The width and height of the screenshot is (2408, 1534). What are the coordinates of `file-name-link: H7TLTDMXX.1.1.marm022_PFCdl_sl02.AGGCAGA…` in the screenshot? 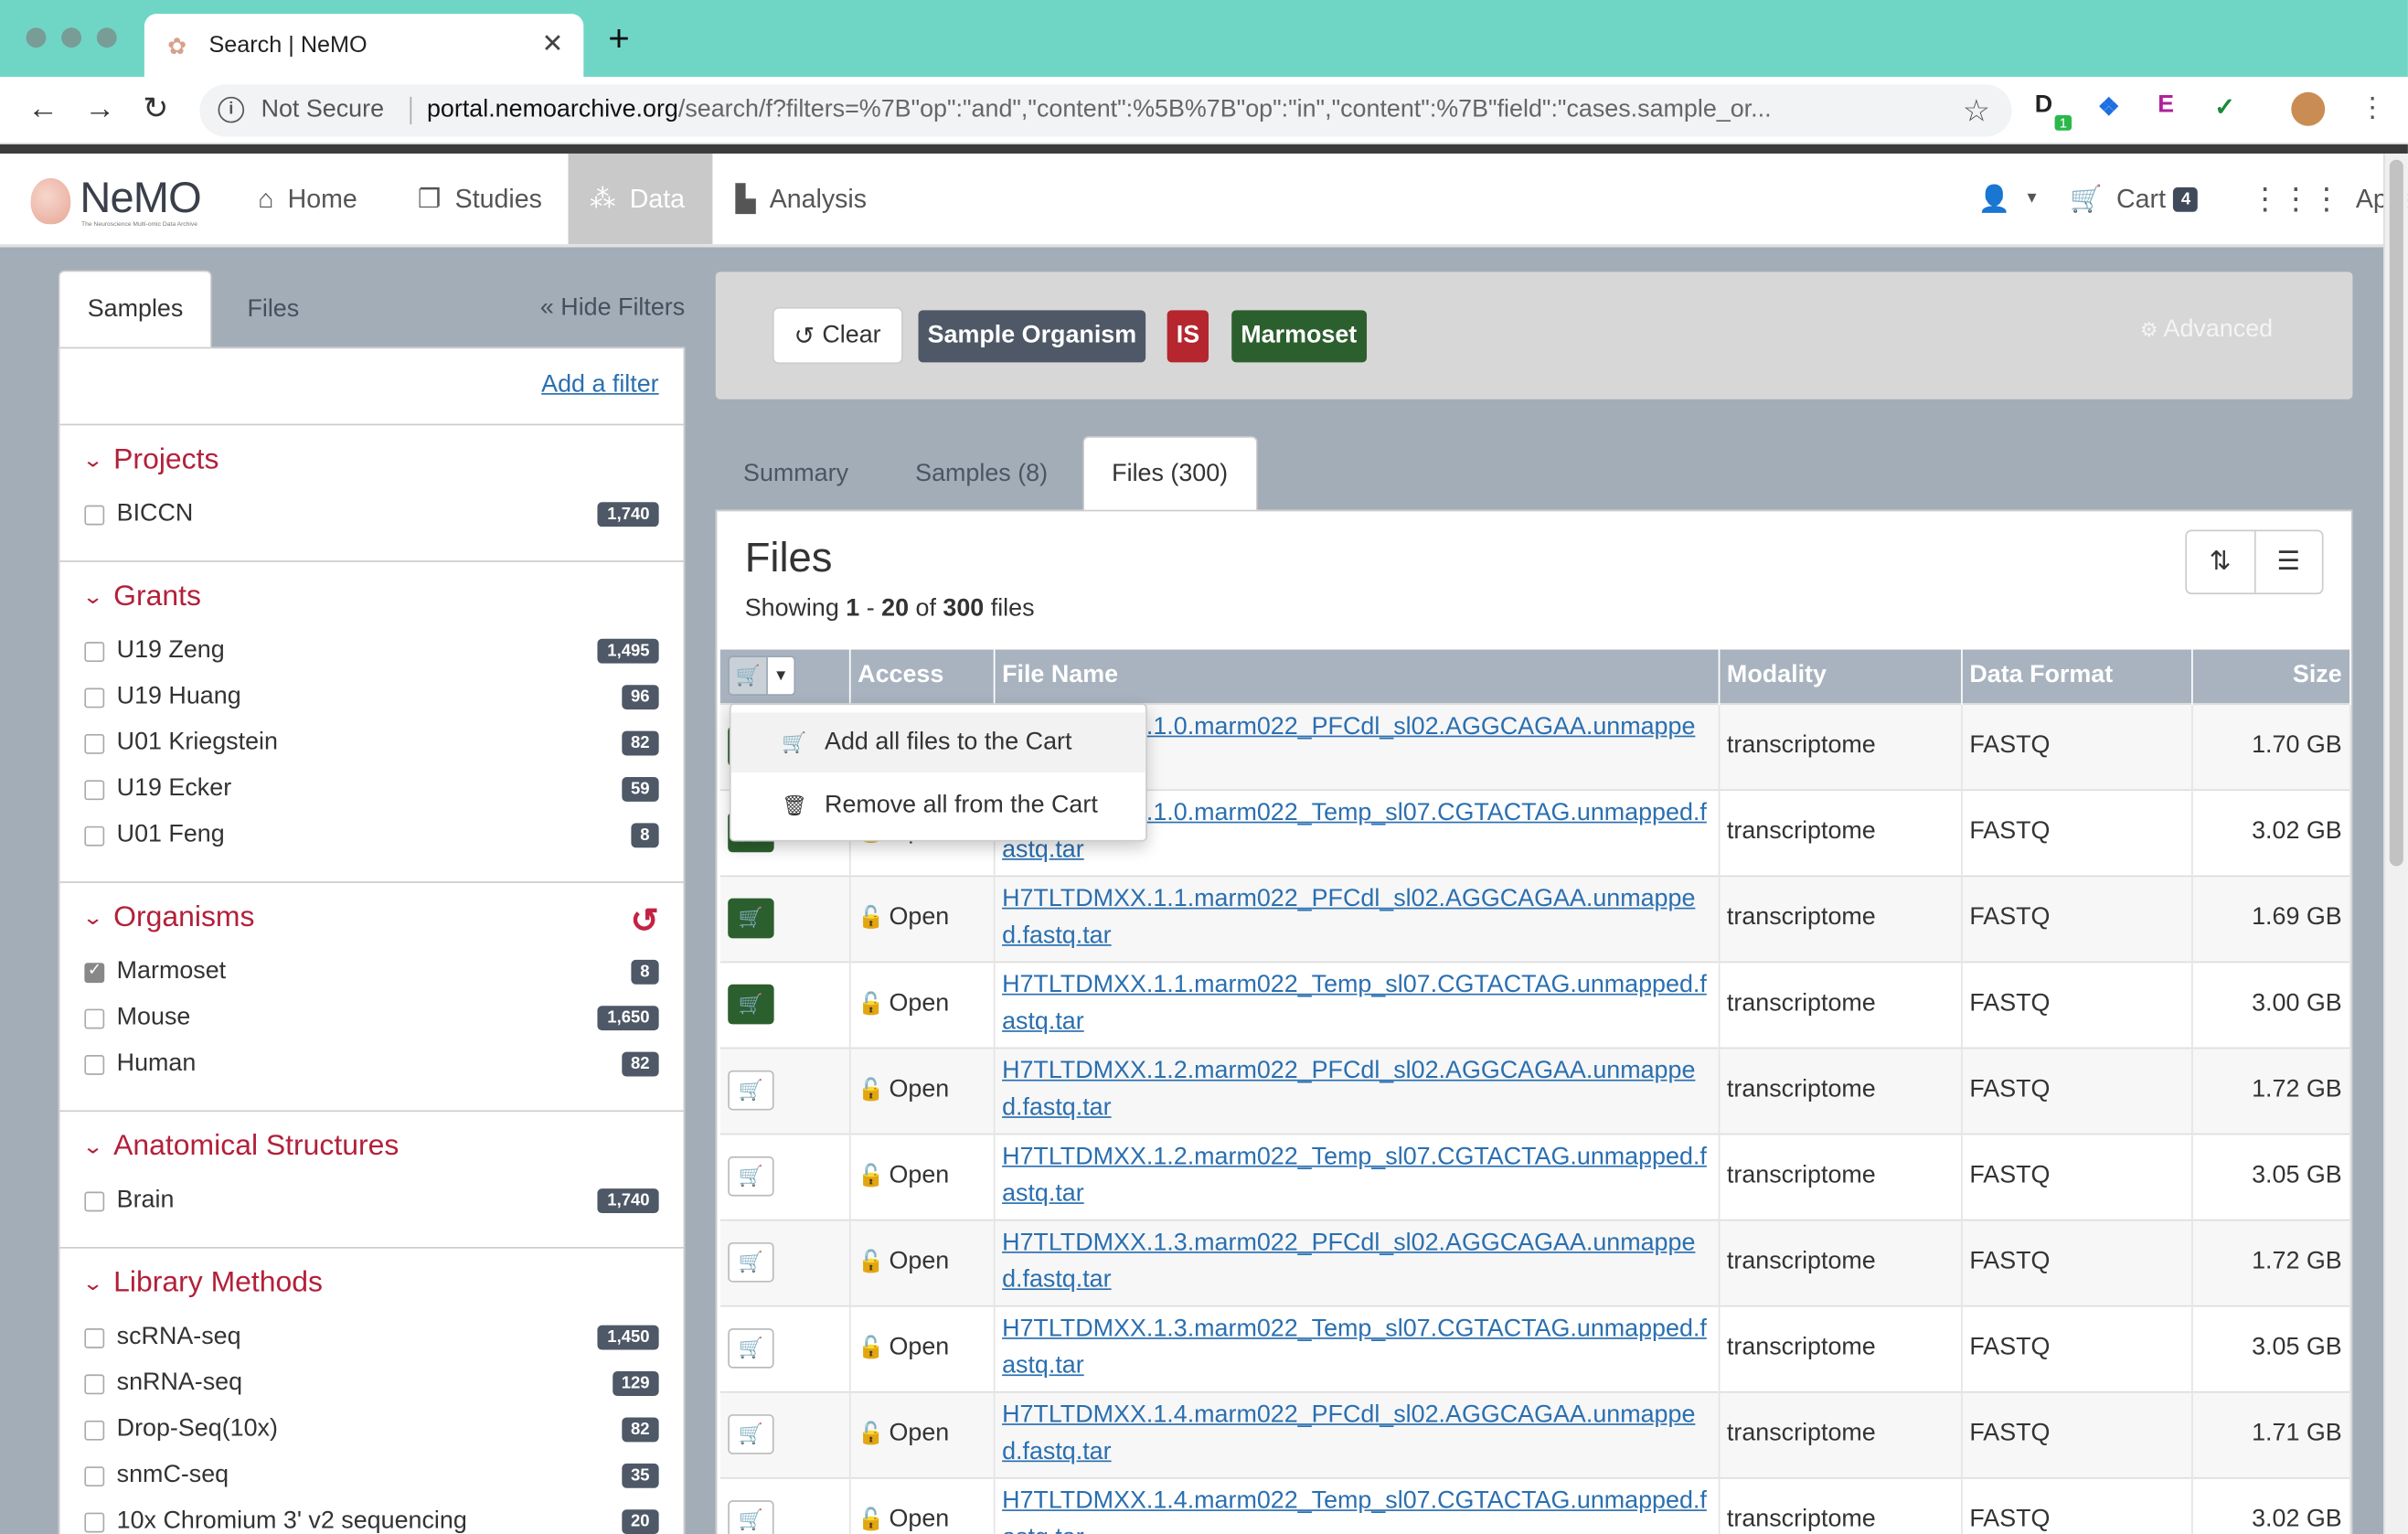 It's located at (1355, 918).